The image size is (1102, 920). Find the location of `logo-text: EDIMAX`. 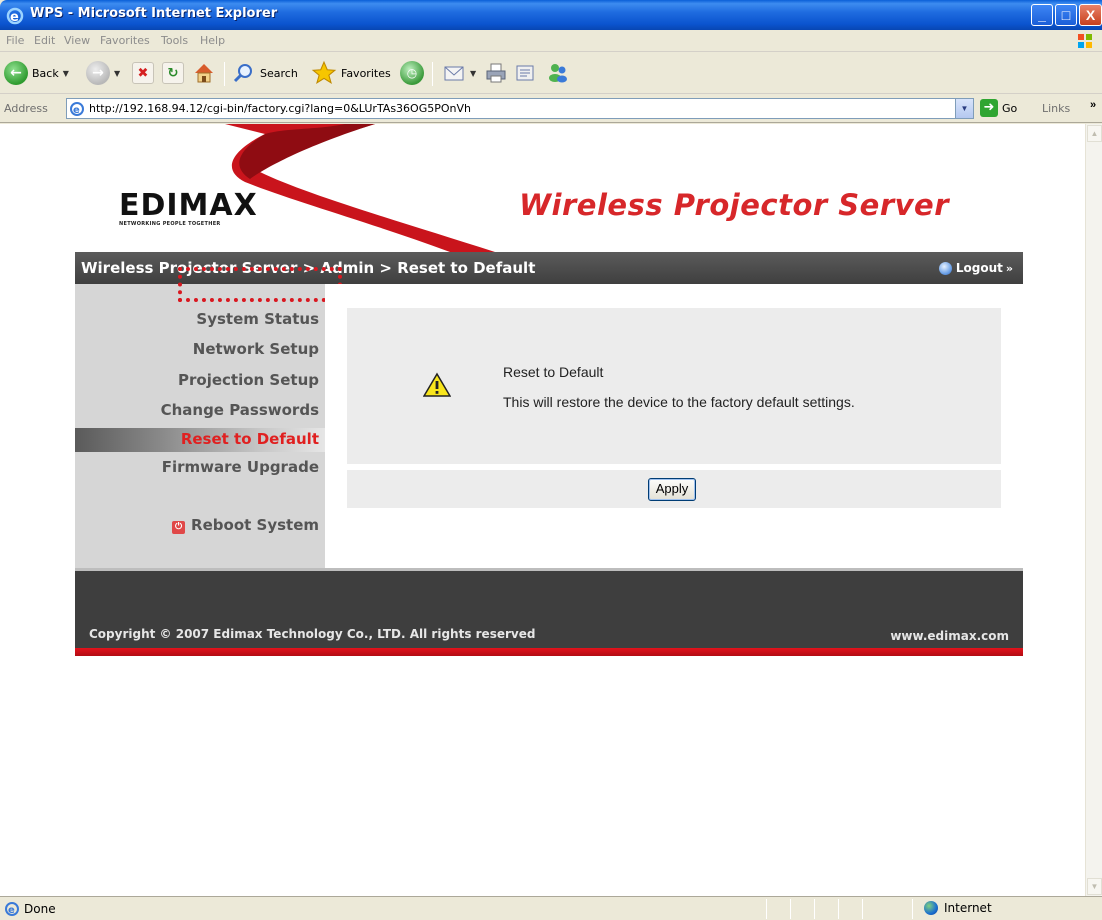

logo-text: EDIMAX is located at coordinates (188, 205).